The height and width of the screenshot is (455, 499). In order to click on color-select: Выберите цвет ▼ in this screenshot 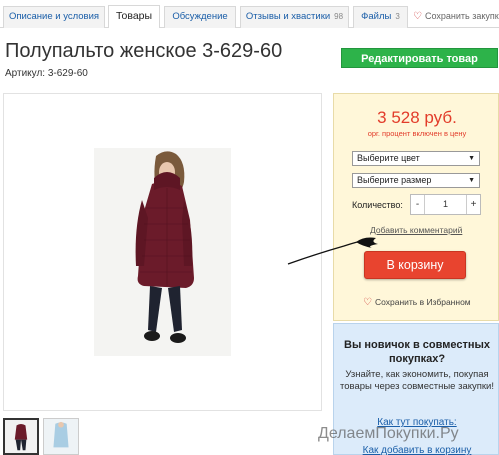, I will do `click(416, 158)`.